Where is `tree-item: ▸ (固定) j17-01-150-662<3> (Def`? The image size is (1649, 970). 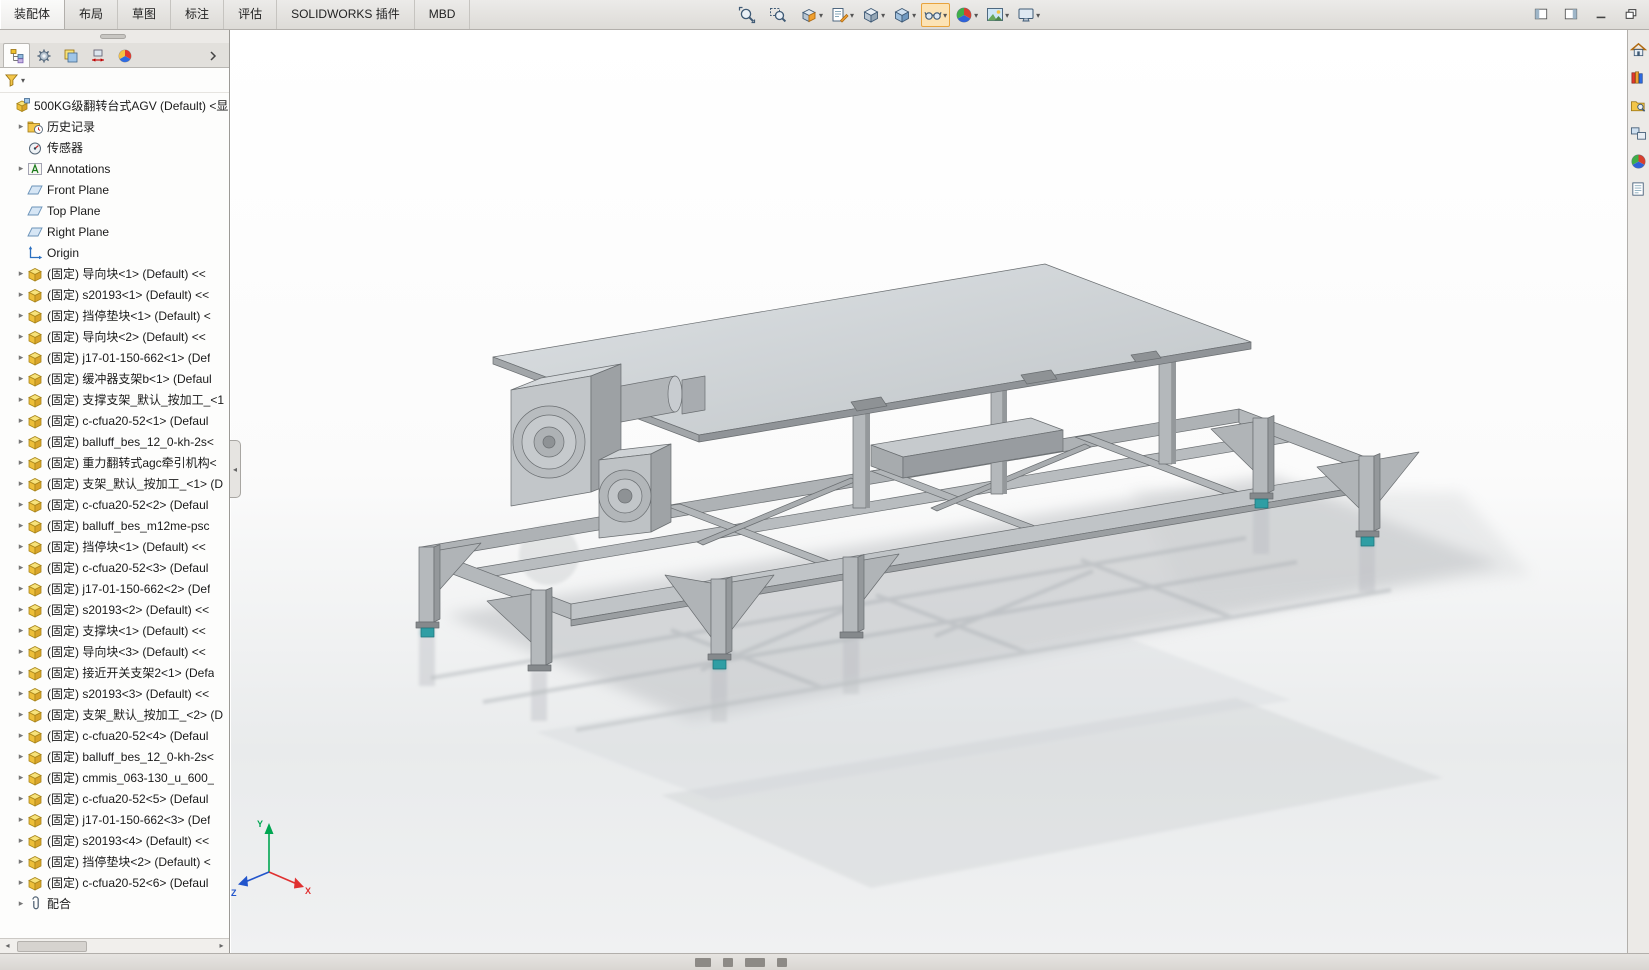
tree-item: ▸ (固定) j17-01-150-662<3> (Def is located at coordinates (114, 819).